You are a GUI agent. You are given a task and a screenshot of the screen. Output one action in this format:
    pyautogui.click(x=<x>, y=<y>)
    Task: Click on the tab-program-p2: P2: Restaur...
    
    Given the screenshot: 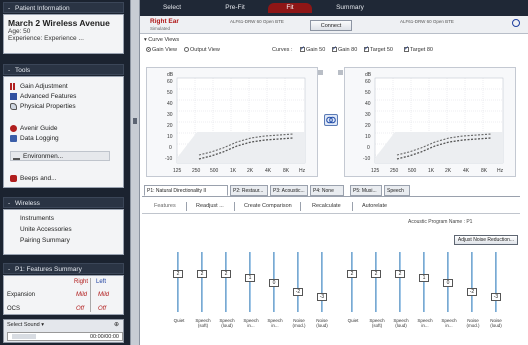 What is the action you would take?
    pyautogui.click(x=249, y=190)
    